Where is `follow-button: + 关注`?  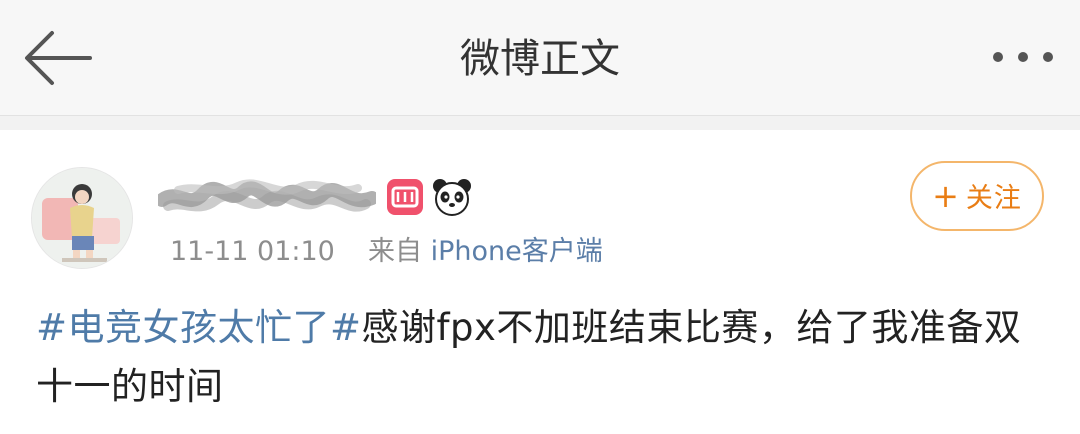
follow-button: + 关注 is located at coordinates (977, 196).